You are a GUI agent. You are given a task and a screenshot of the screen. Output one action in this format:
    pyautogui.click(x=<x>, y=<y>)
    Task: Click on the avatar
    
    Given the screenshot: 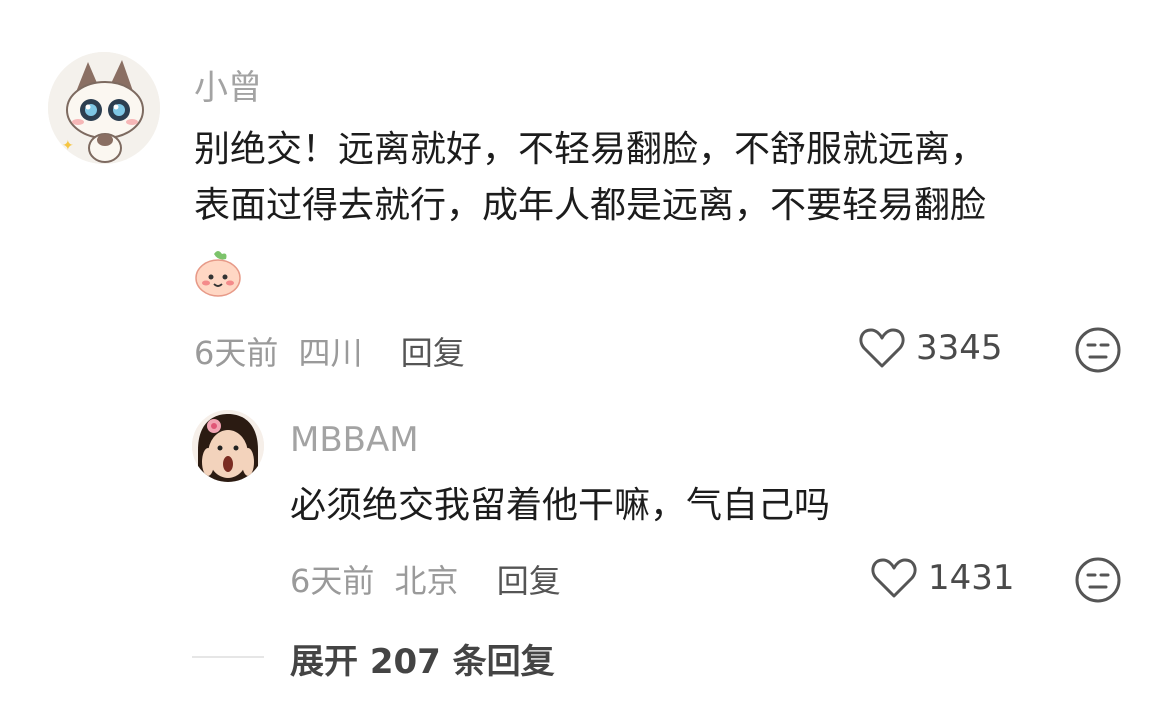 What is the action you would take?
    pyautogui.click(x=228, y=446)
    